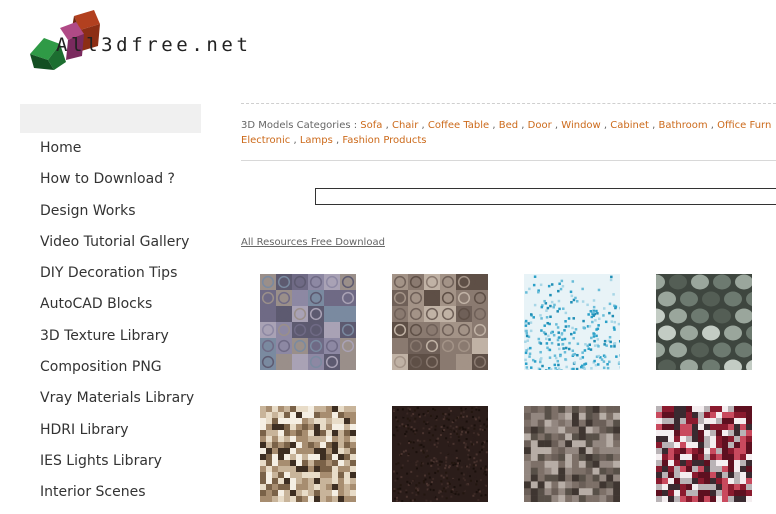 The height and width of the screenshot is (514, 776). I want to click on category-link-sofa: Sofa, so click(371, 125).